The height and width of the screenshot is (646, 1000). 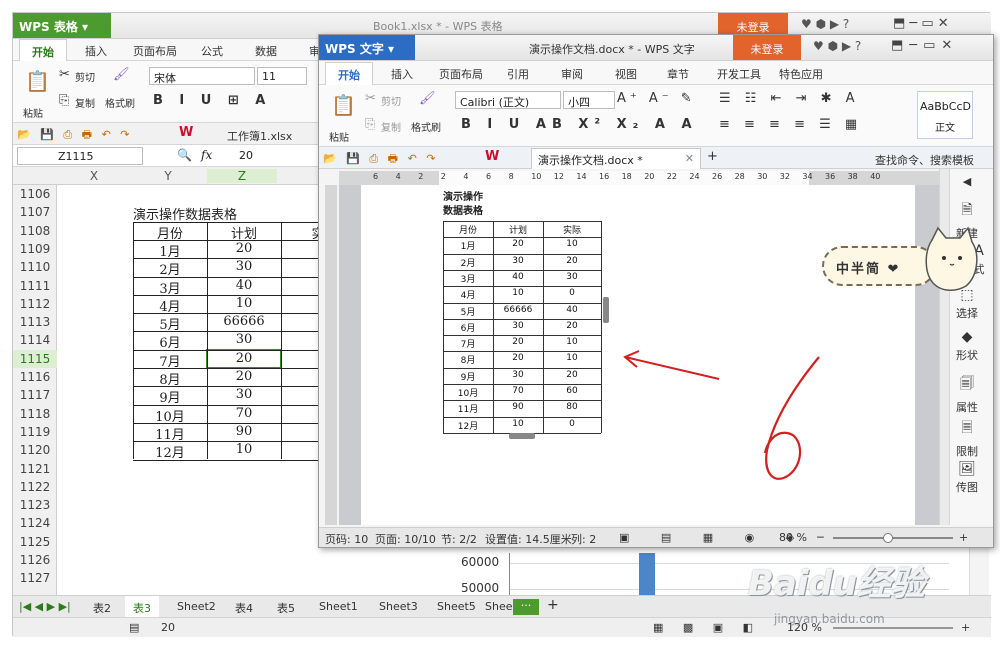 What do you see at coordinates (339, 136) in the screenshot?
I see `wr-paste-label: 粘贴` at bounding box center [339, 136].